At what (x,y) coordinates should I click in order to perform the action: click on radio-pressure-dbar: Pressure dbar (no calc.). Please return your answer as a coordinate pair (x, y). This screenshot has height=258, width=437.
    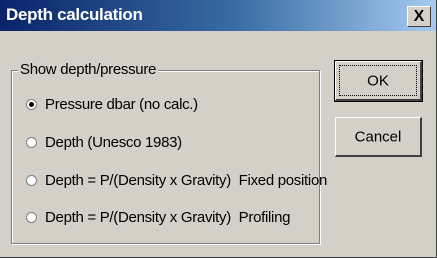
    Looking at the image, I should click on (112, 104).